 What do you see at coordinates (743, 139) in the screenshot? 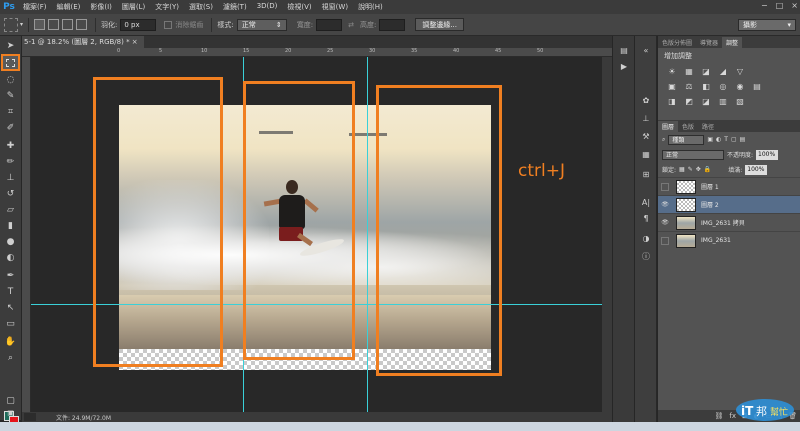
I see `filter-smart-icon: ▤` at bounding box center [743, 139].